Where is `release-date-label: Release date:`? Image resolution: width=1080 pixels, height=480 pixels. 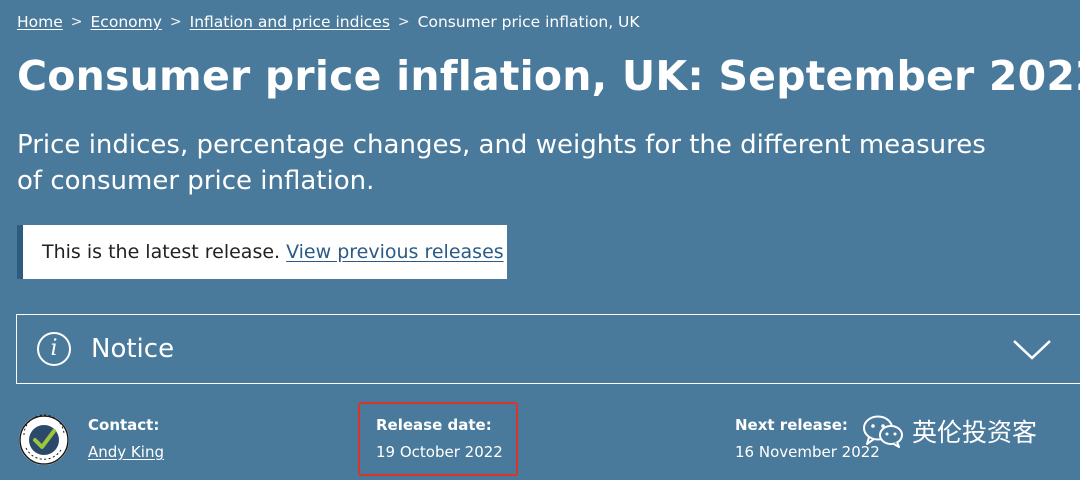 release-date-label: Release date: is located at coordinates (434, 425).